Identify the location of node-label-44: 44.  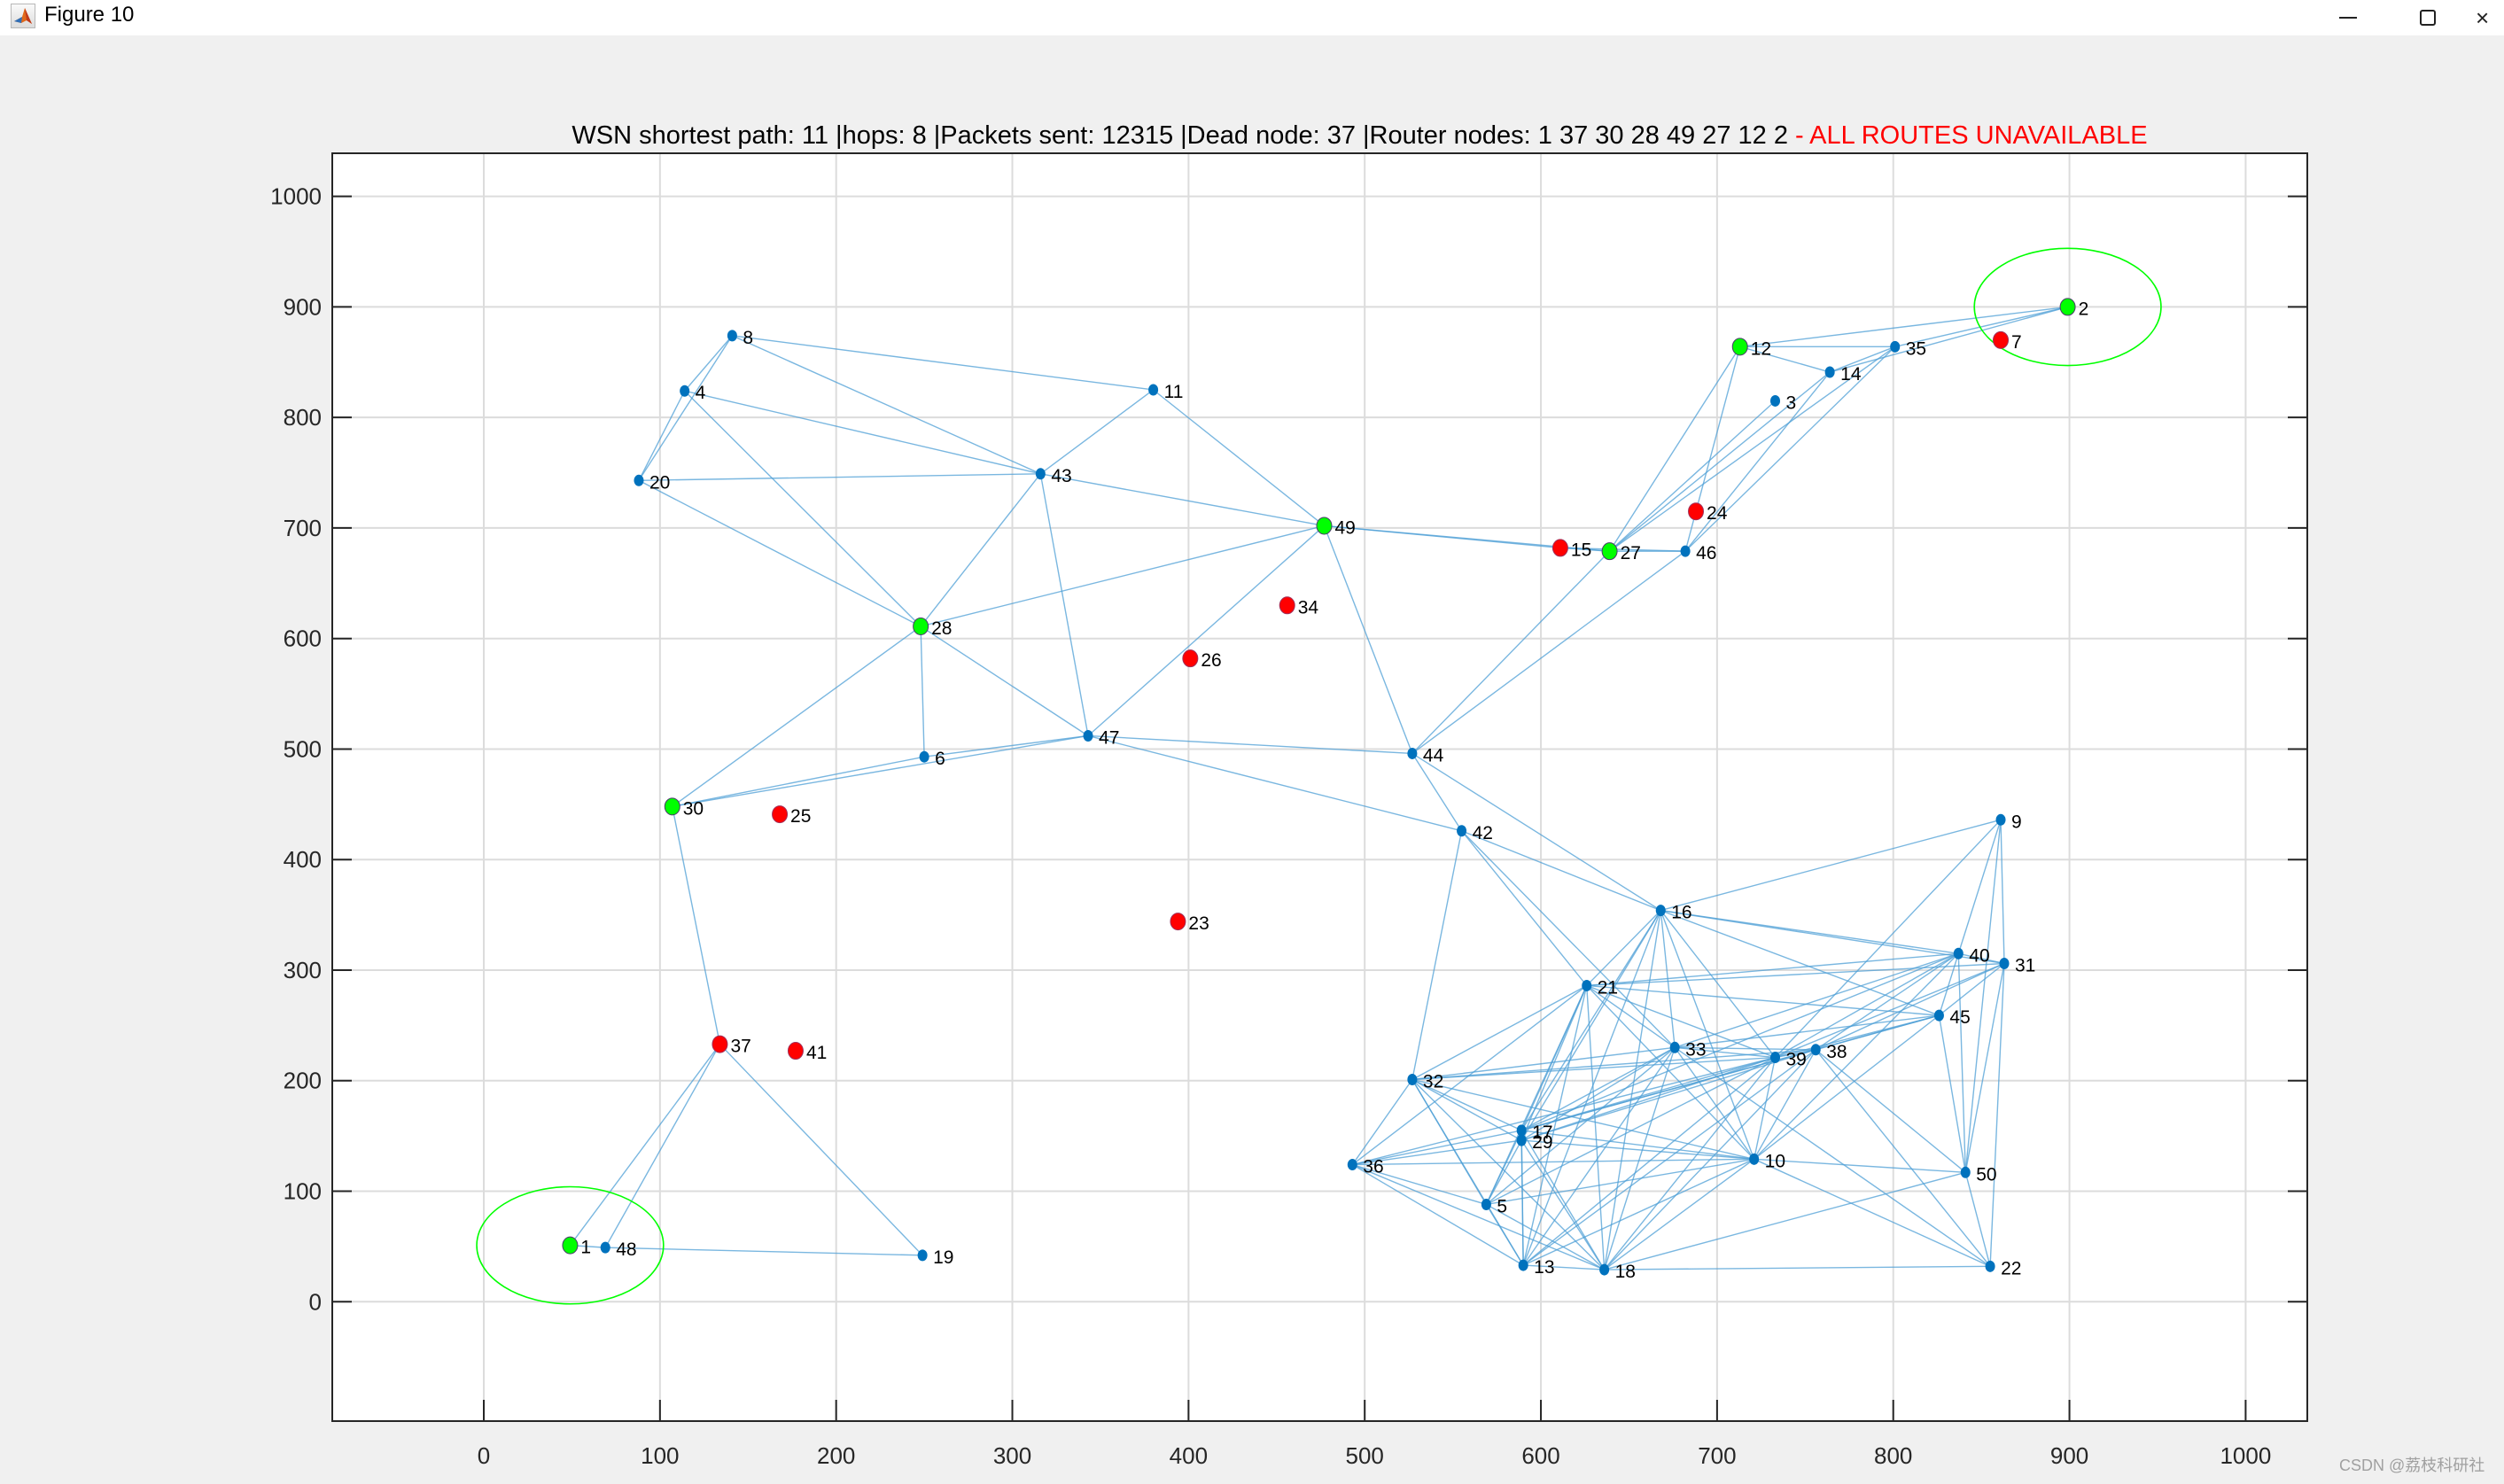
(1433, 755).